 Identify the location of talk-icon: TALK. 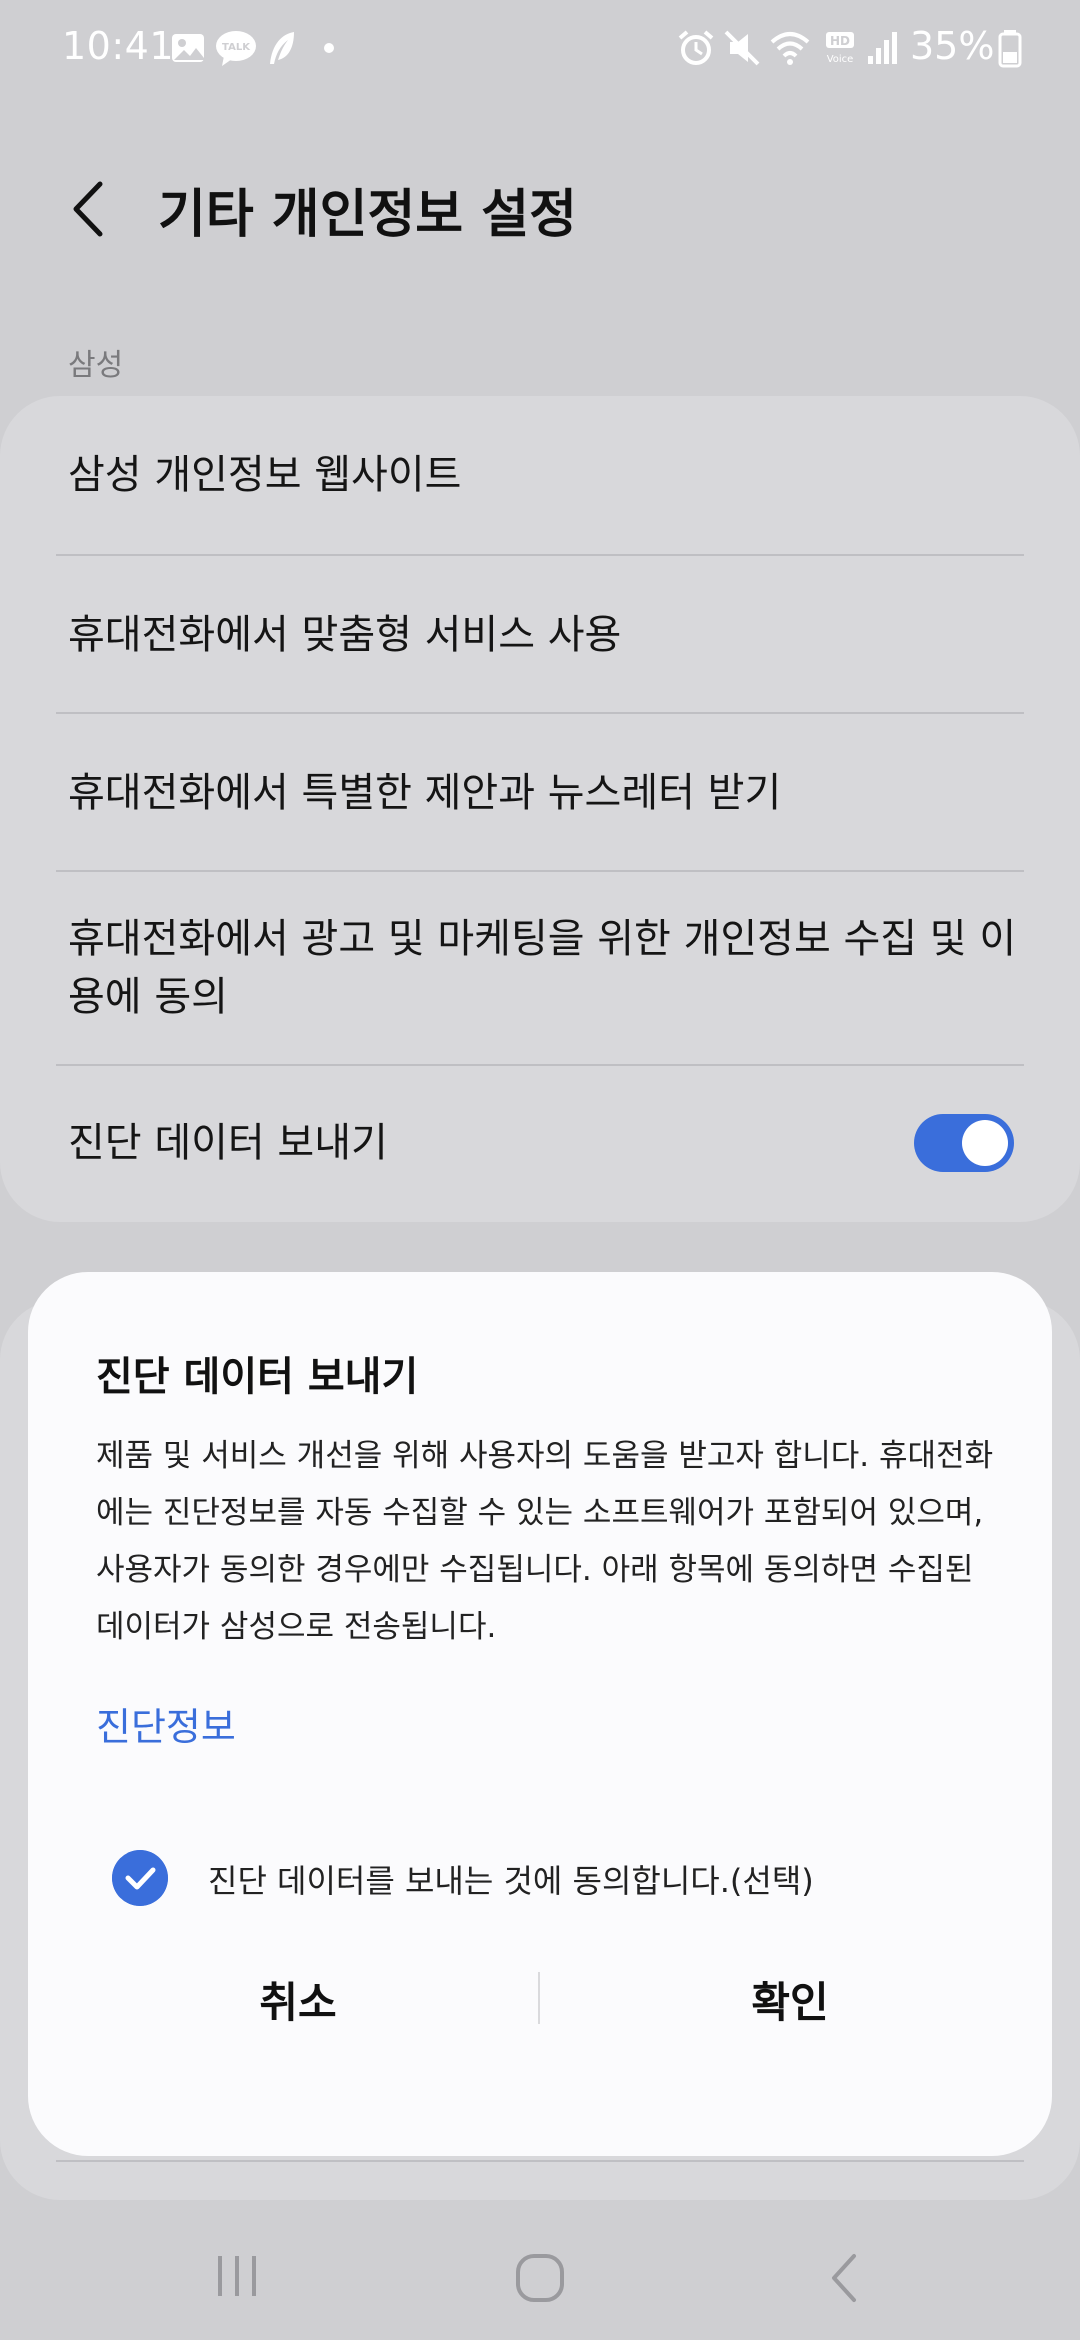
(236, 48).